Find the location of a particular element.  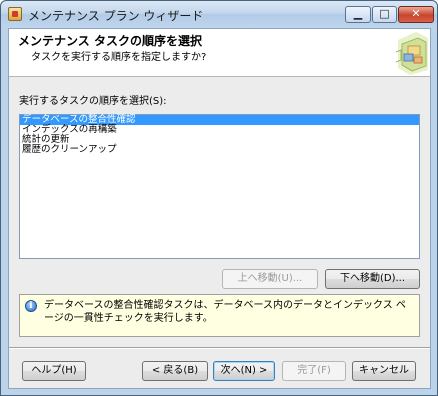

minimize-button: ▁ is located at coordinates (358, 14).